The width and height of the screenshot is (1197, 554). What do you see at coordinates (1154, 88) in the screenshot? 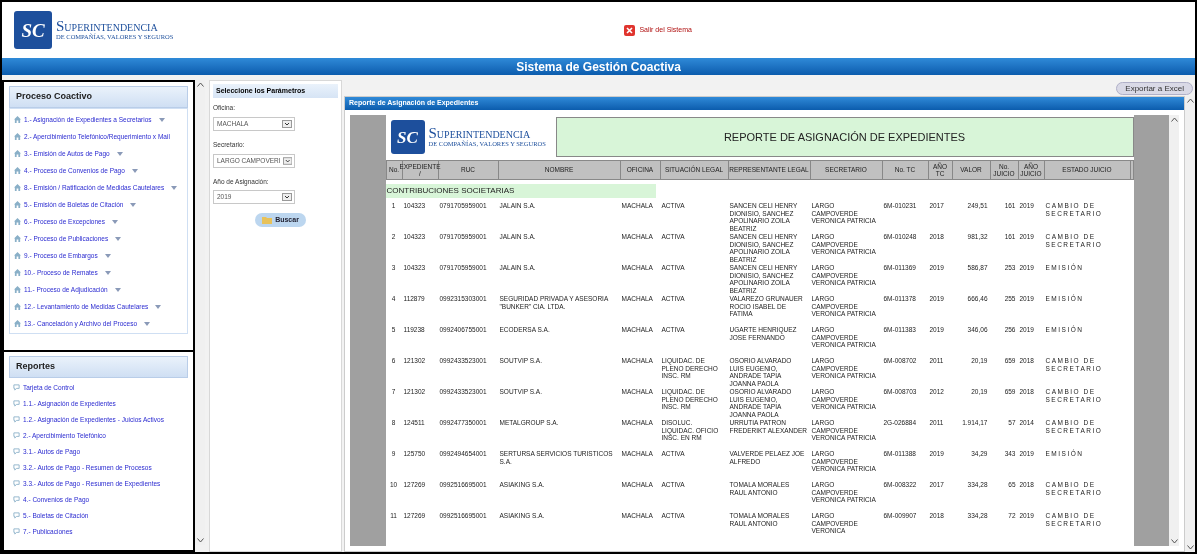
I see `export-button: Exportar a Excel` at bounding box center [1154, 88].